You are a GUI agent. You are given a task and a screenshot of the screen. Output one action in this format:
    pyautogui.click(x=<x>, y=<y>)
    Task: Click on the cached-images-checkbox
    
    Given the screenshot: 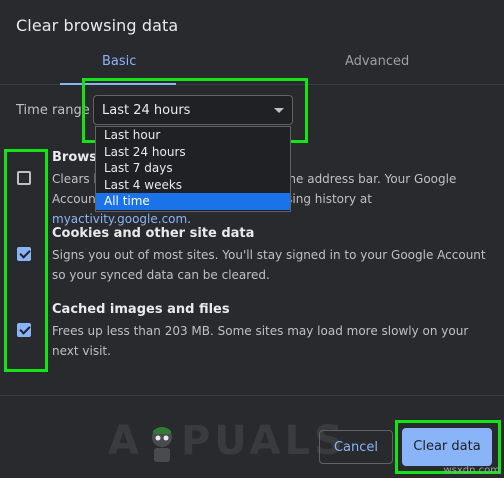 What is the action you would take?
    pyautogui.click(x=24, y=330)
    